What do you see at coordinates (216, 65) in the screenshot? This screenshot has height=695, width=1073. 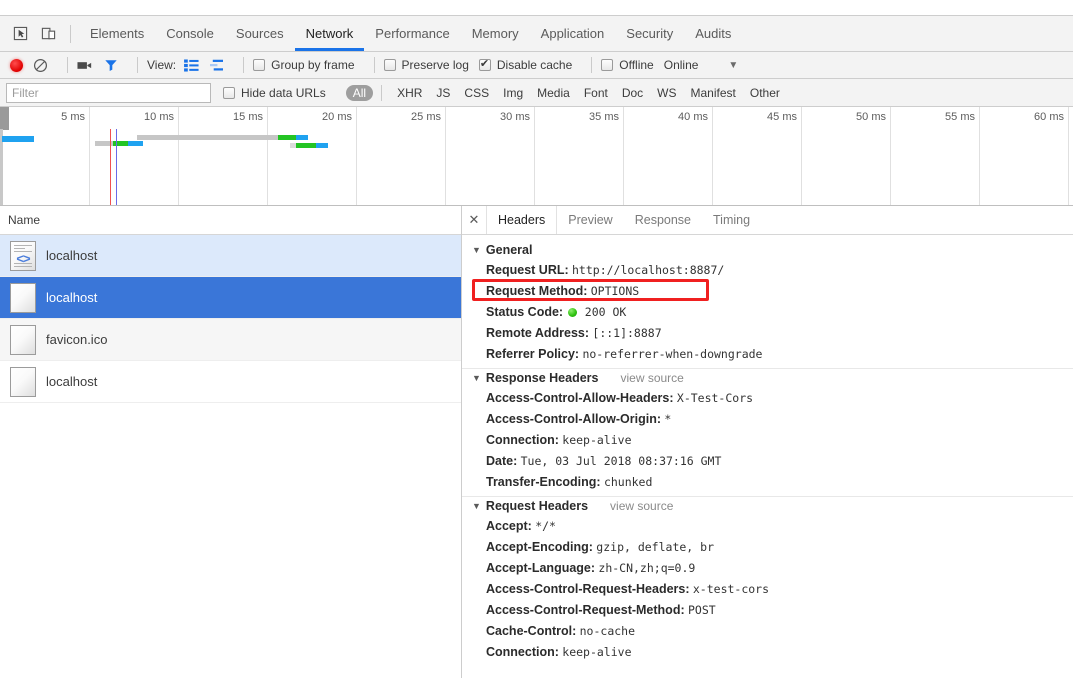 I see `waterfall-view-button` at bounding box center [216, 65].